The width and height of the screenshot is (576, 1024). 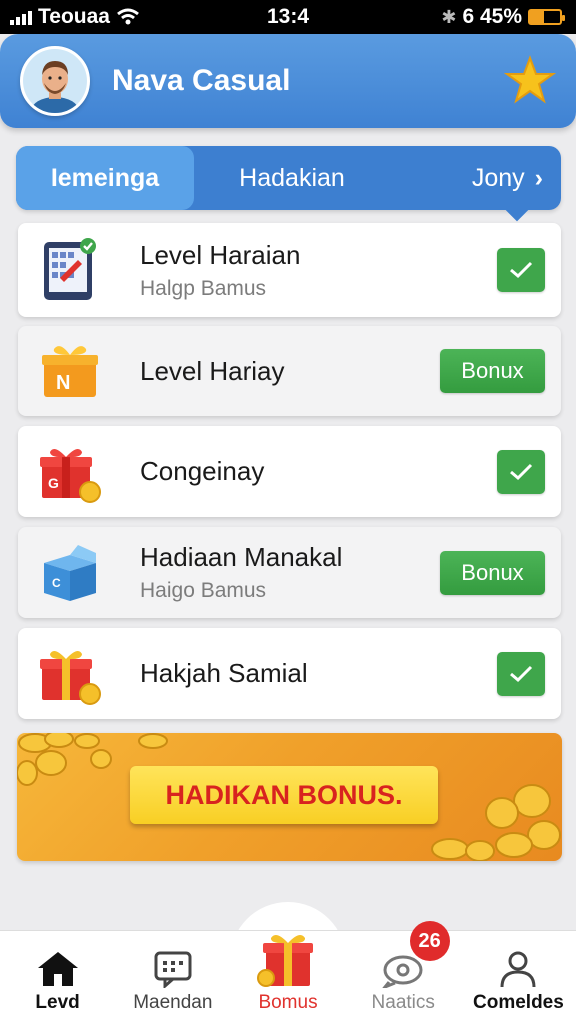 I want to click on nav-item-bomus: Bomus, so click(x=287, y=977).